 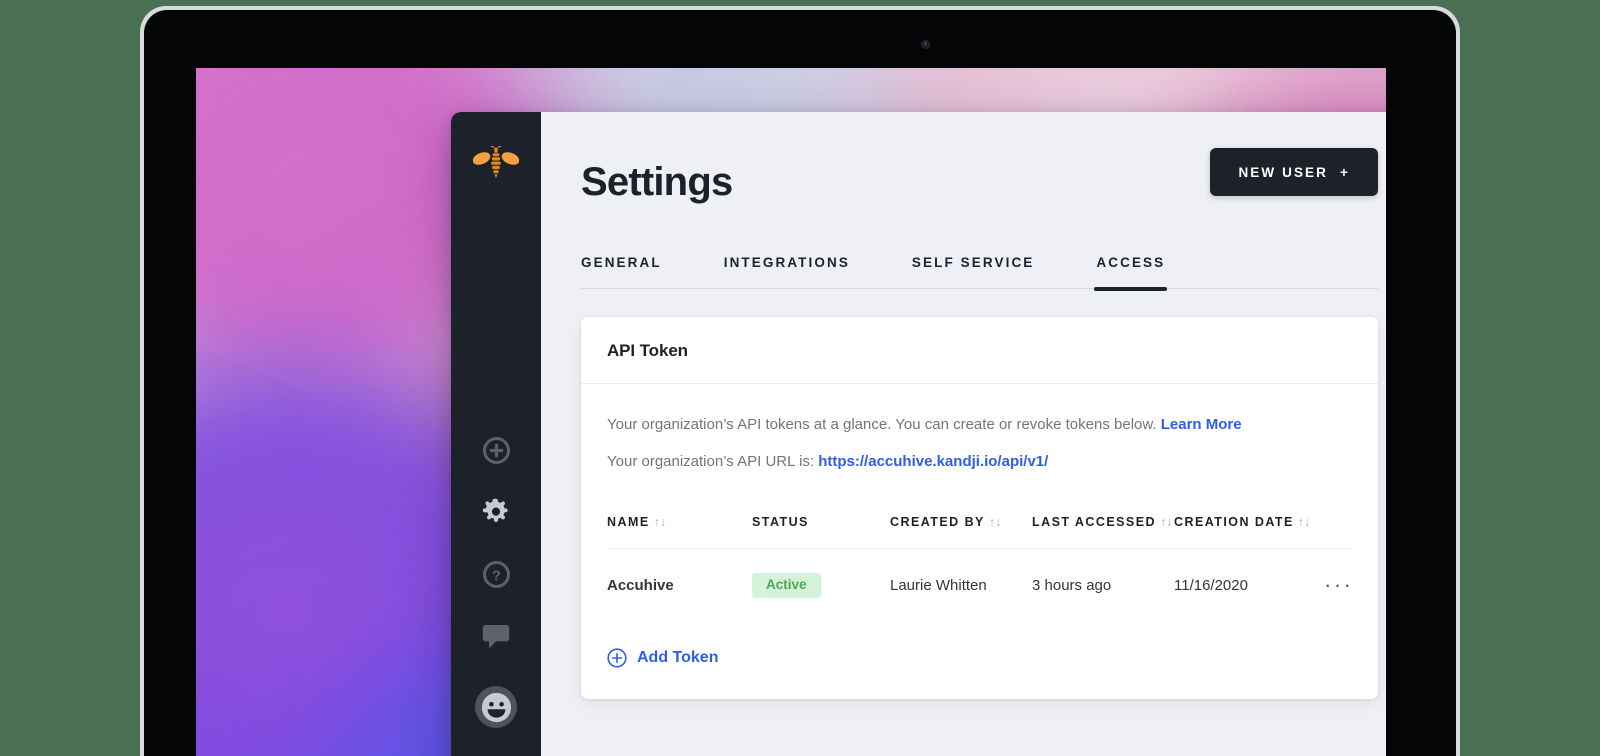 I want to click on bee-logo-icon, so click(x=496, y=166).